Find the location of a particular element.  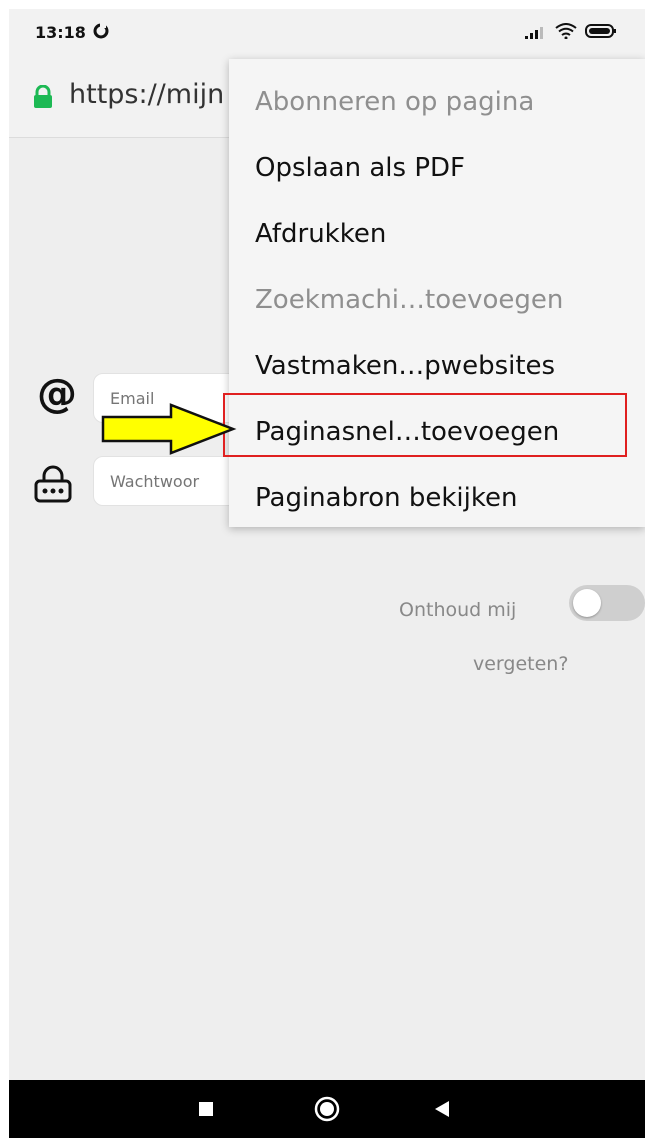

menu-item-save-pdf: Opslaan als PDF is located at coordinates (437, 168).